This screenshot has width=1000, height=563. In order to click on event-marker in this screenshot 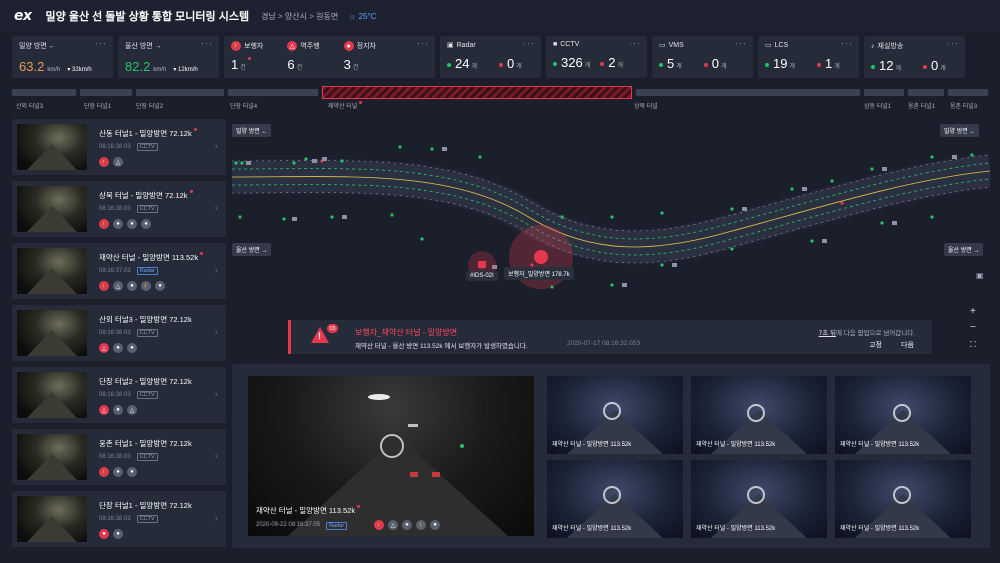, I will do `click(541, 257)`.